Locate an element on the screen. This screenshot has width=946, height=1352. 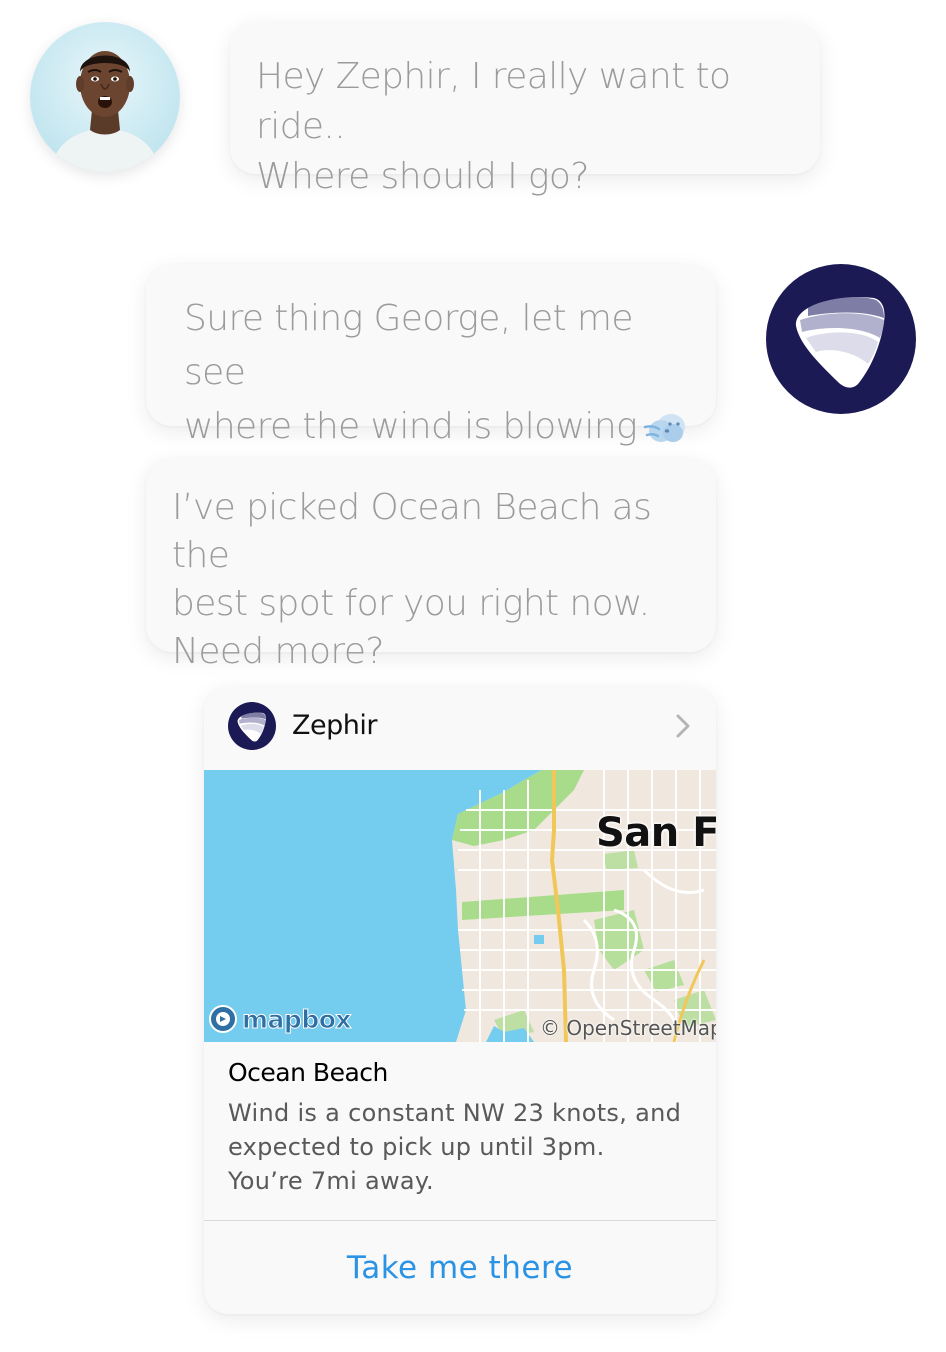
mapbox-icon is located at coordinates (223, 1019).